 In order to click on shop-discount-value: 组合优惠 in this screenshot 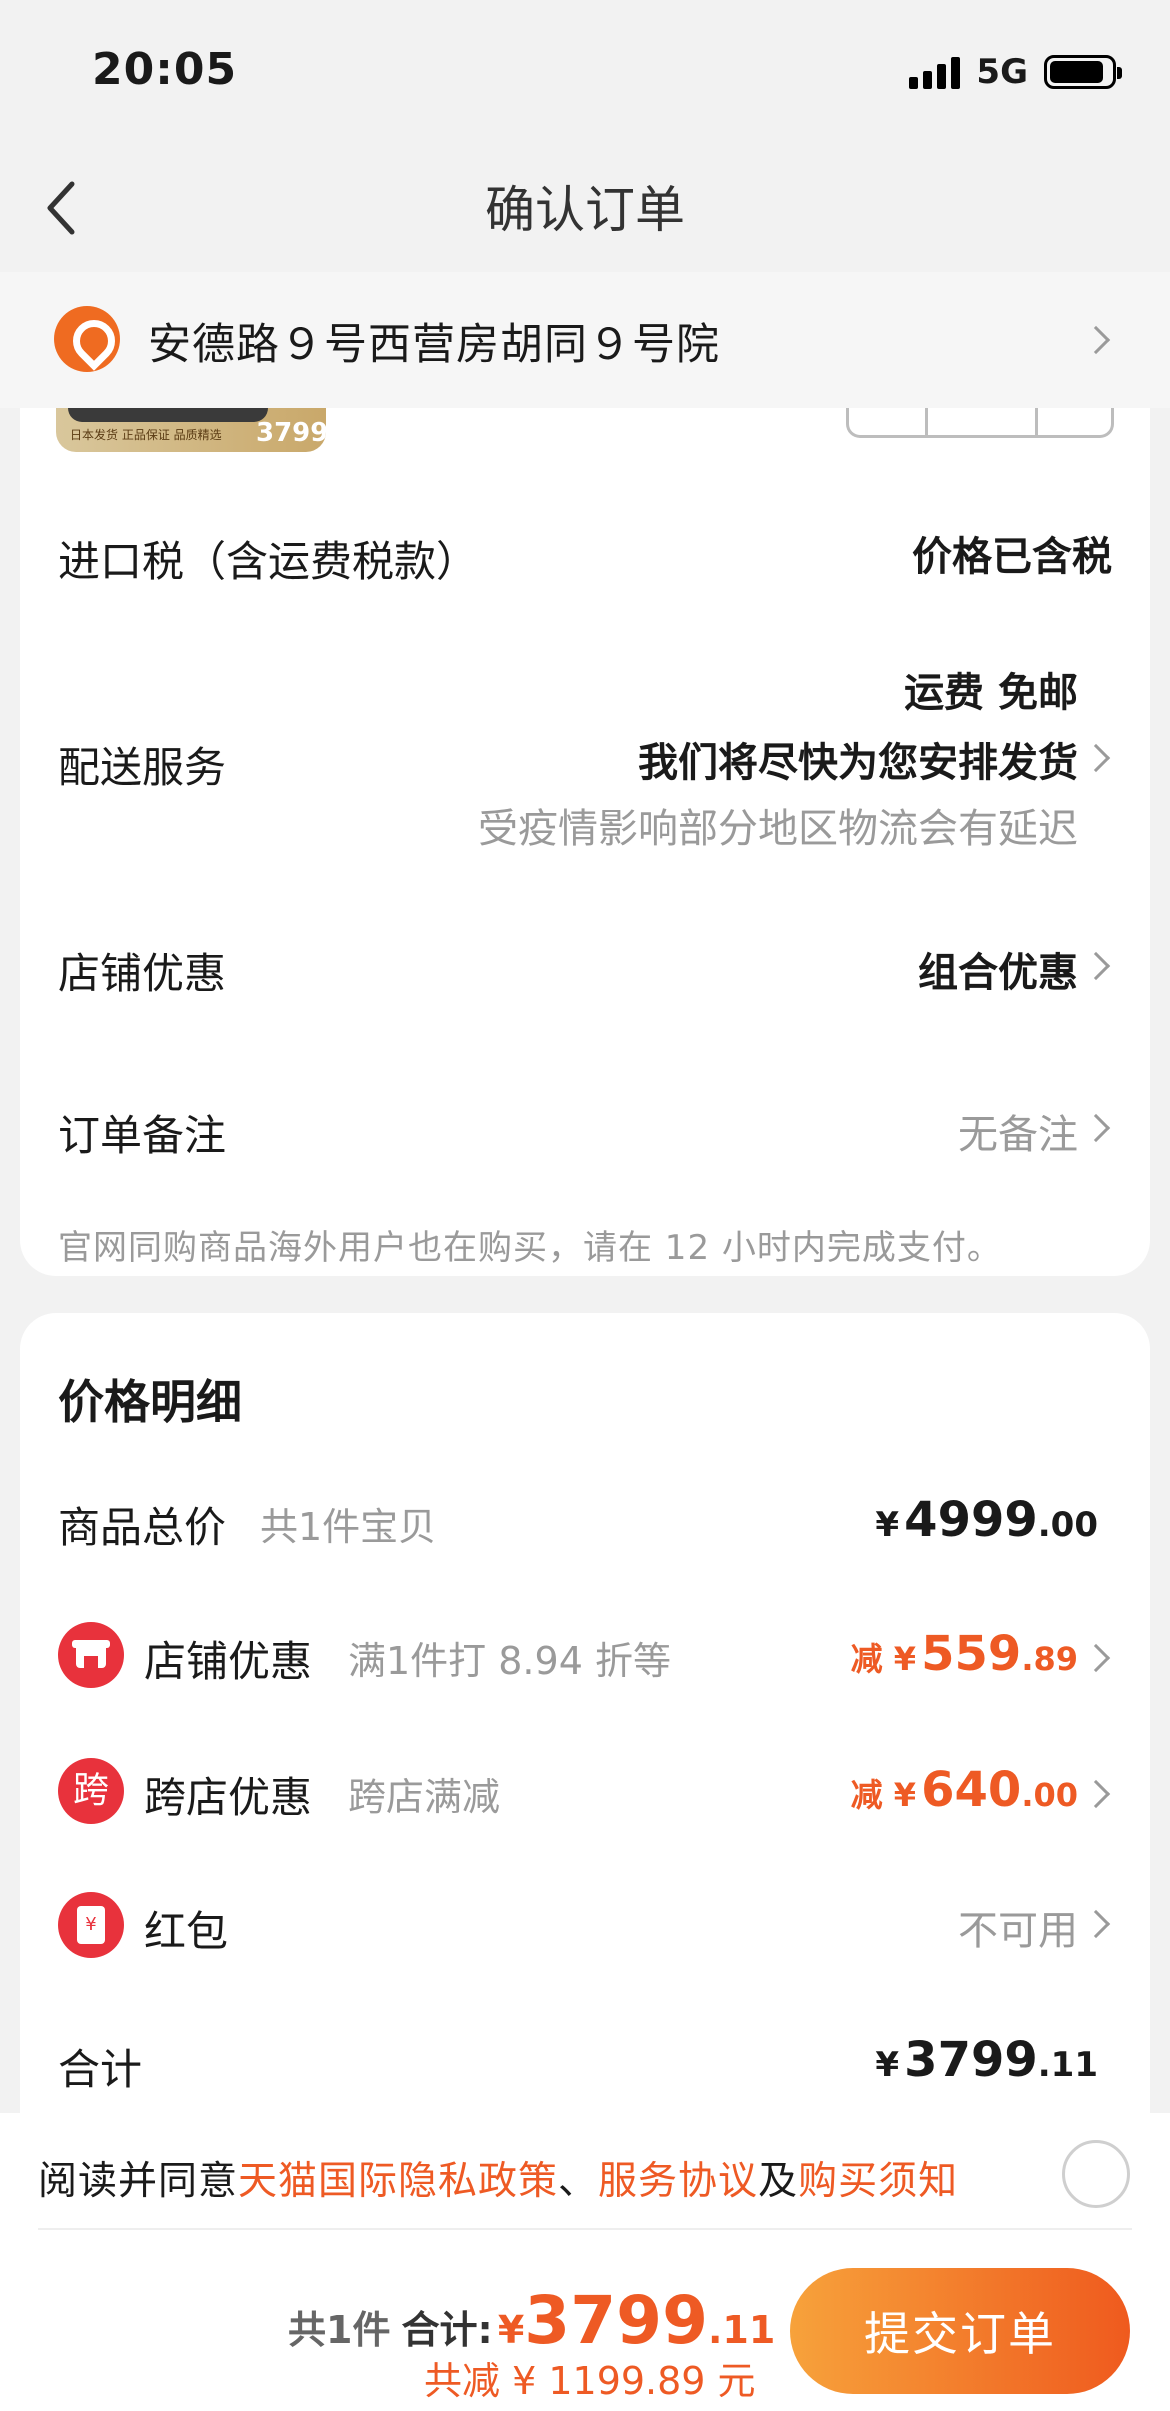, I will do `click(998, 969)`.